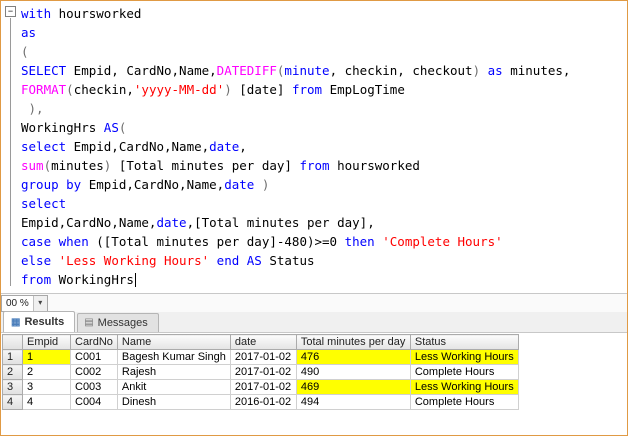 This screenshot has width=628, height=436. Describe the element at coordinates (324, 279) in the screenshot. I see `code-line: from WorkingHrs` at that location.